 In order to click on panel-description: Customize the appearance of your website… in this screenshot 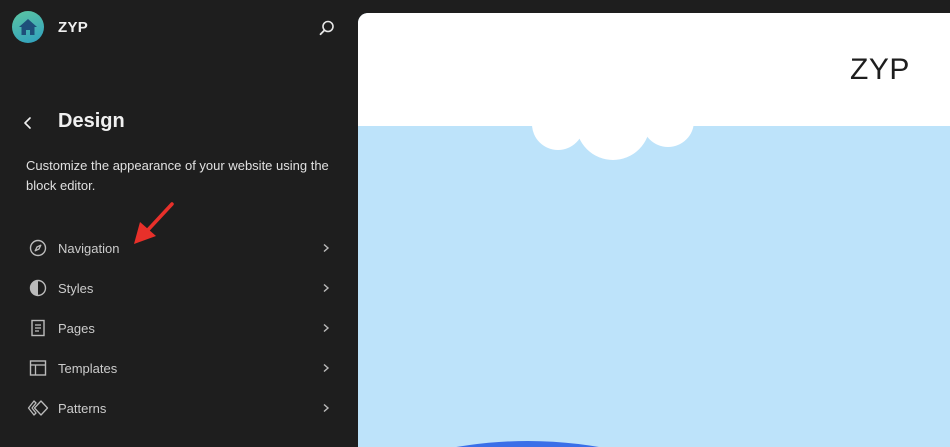, I will do `click(177, 175)`.